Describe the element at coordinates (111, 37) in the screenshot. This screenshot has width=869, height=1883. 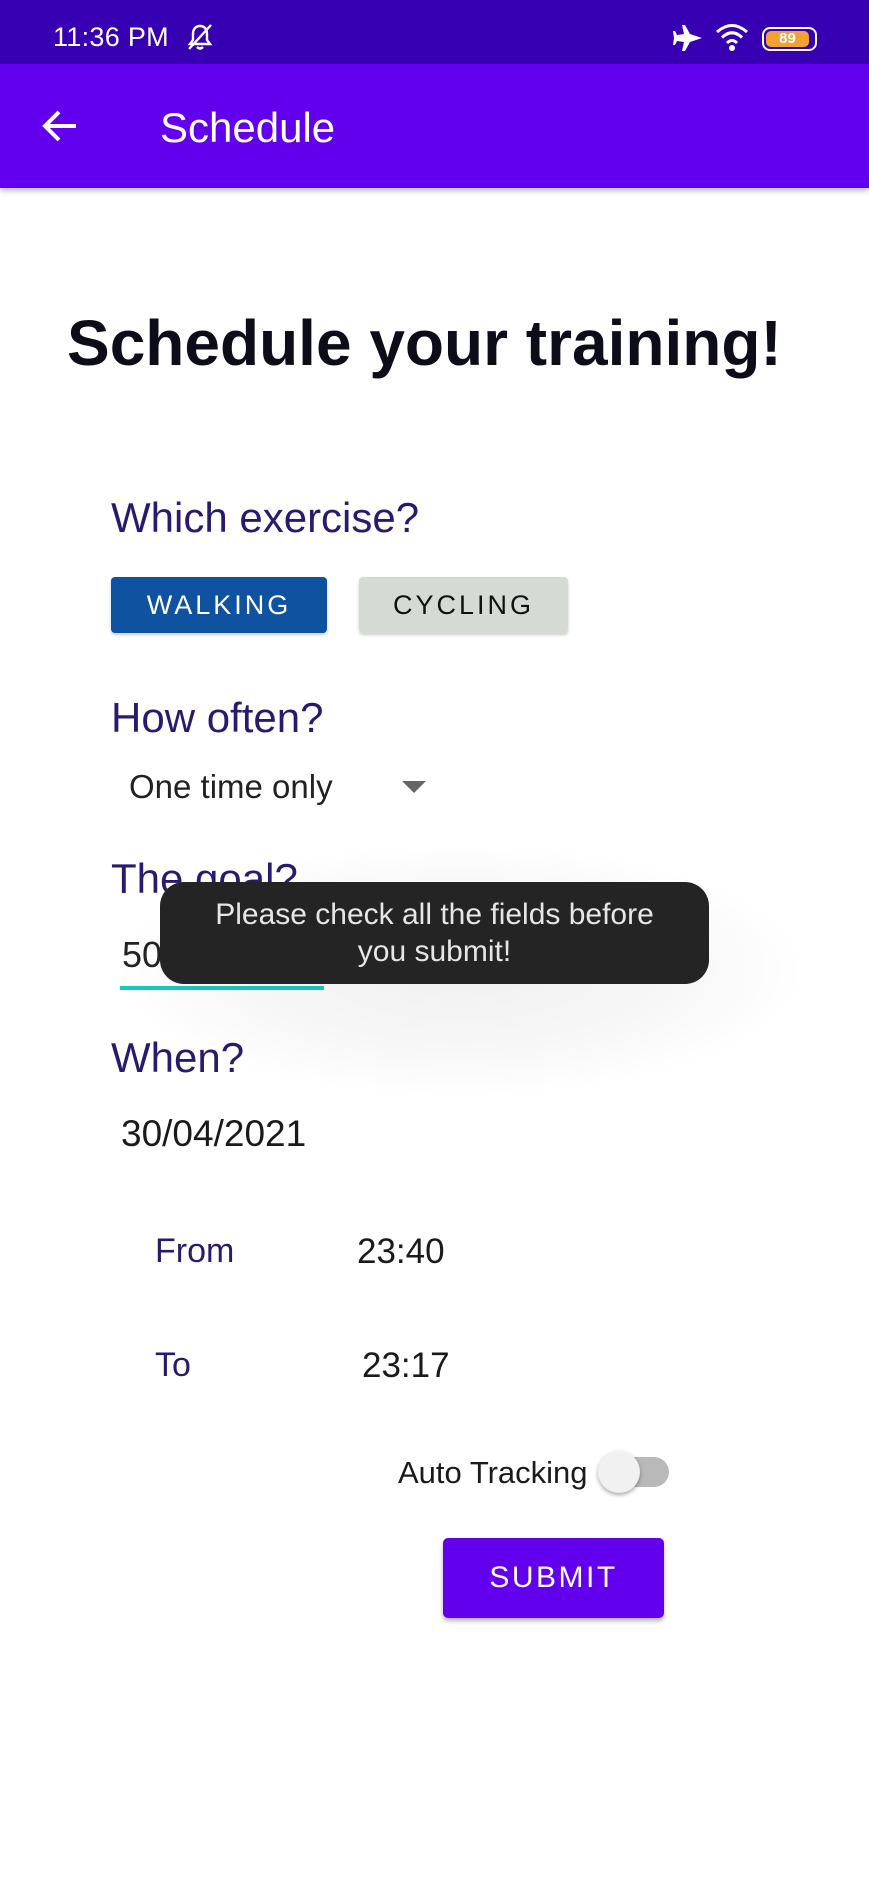
I see `status-time: 11:36 PM` at that location.